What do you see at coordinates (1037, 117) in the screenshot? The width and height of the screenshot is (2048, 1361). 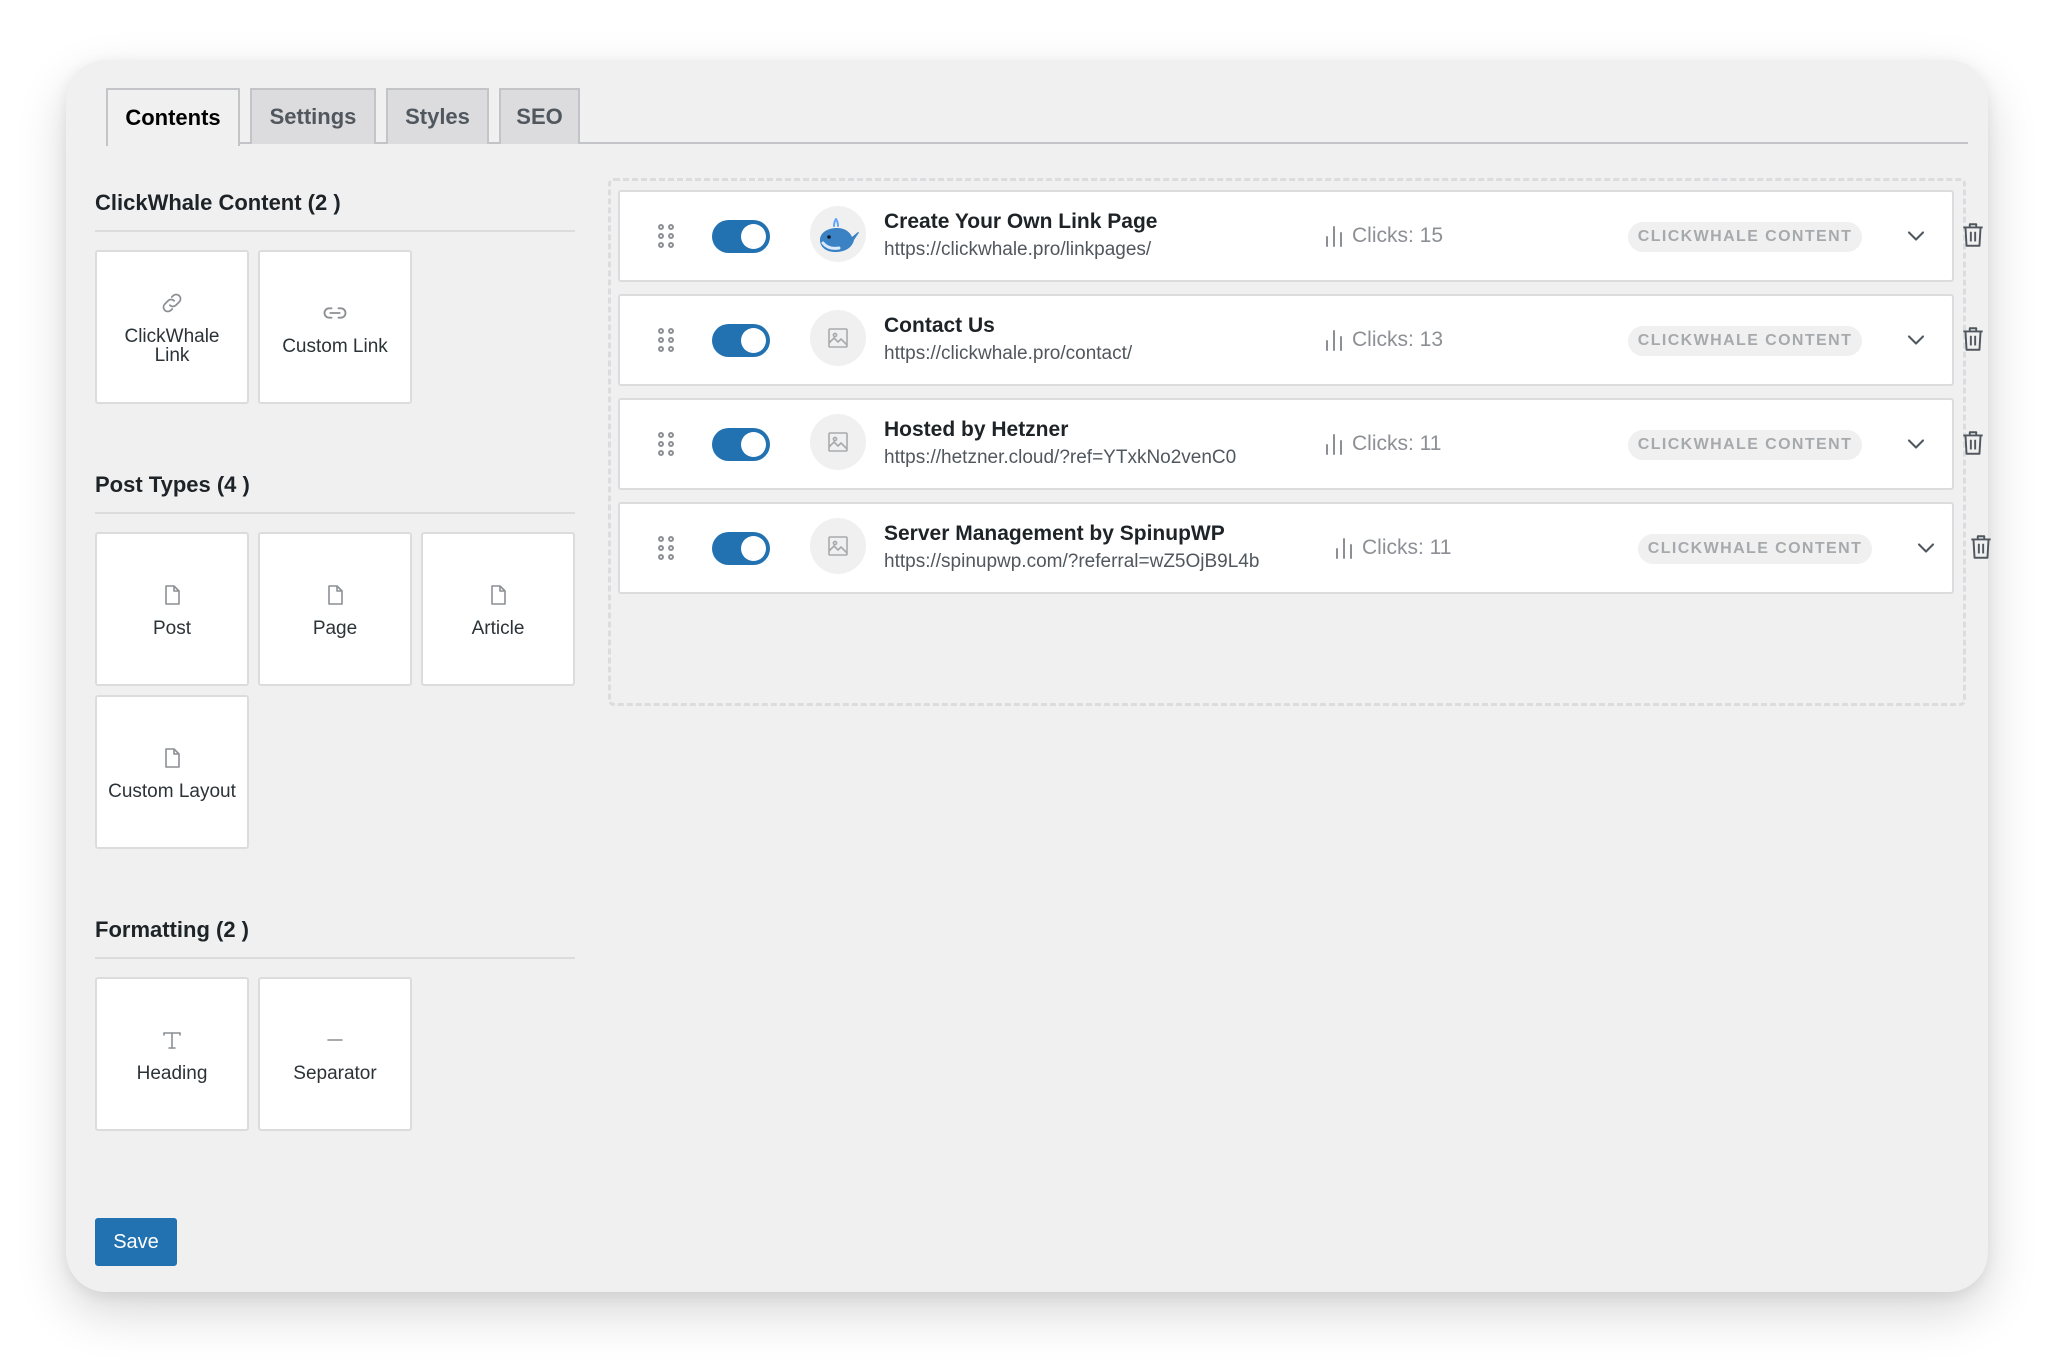 I see `tab-bar: Contents Settings Styles SEO` at bounding box center [1037, 117].